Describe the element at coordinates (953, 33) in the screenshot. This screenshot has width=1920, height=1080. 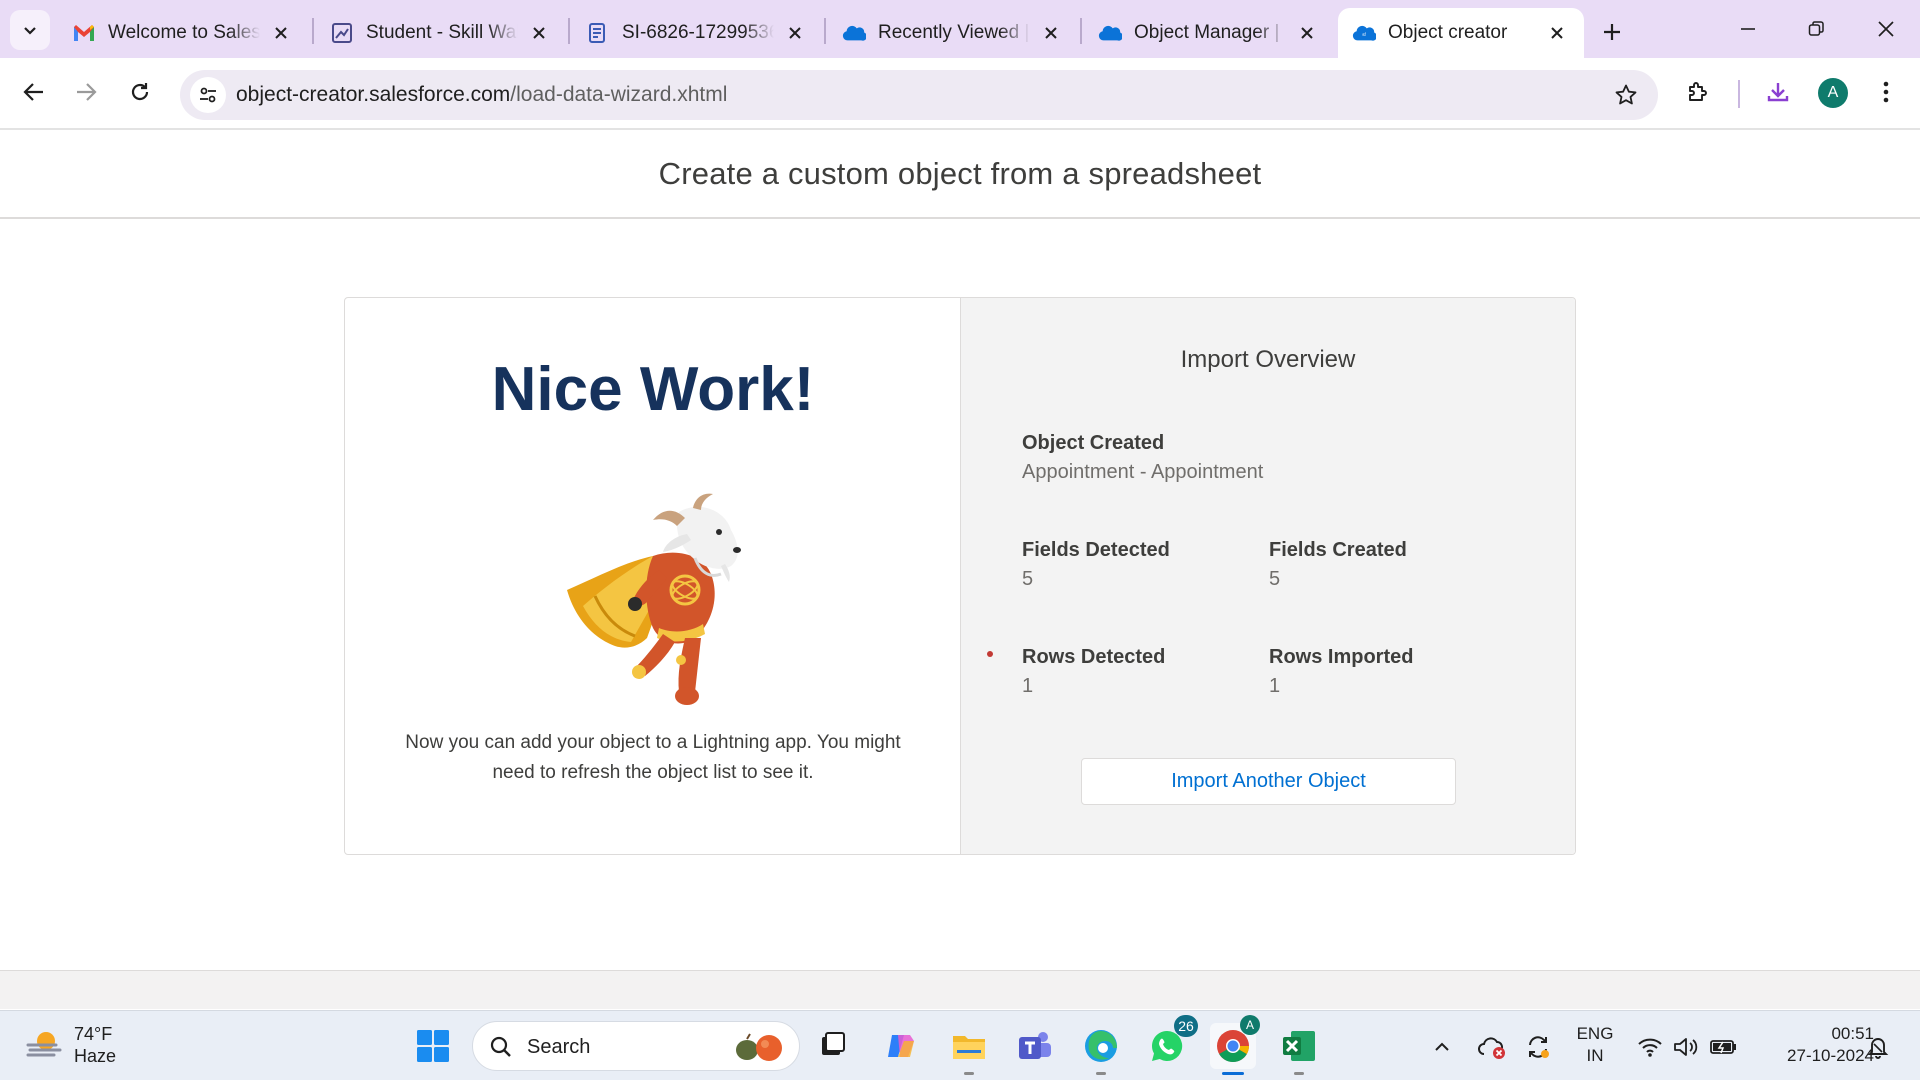
I see `tab-recently-viewed: Recently Viewed | Salesforce` at that location.